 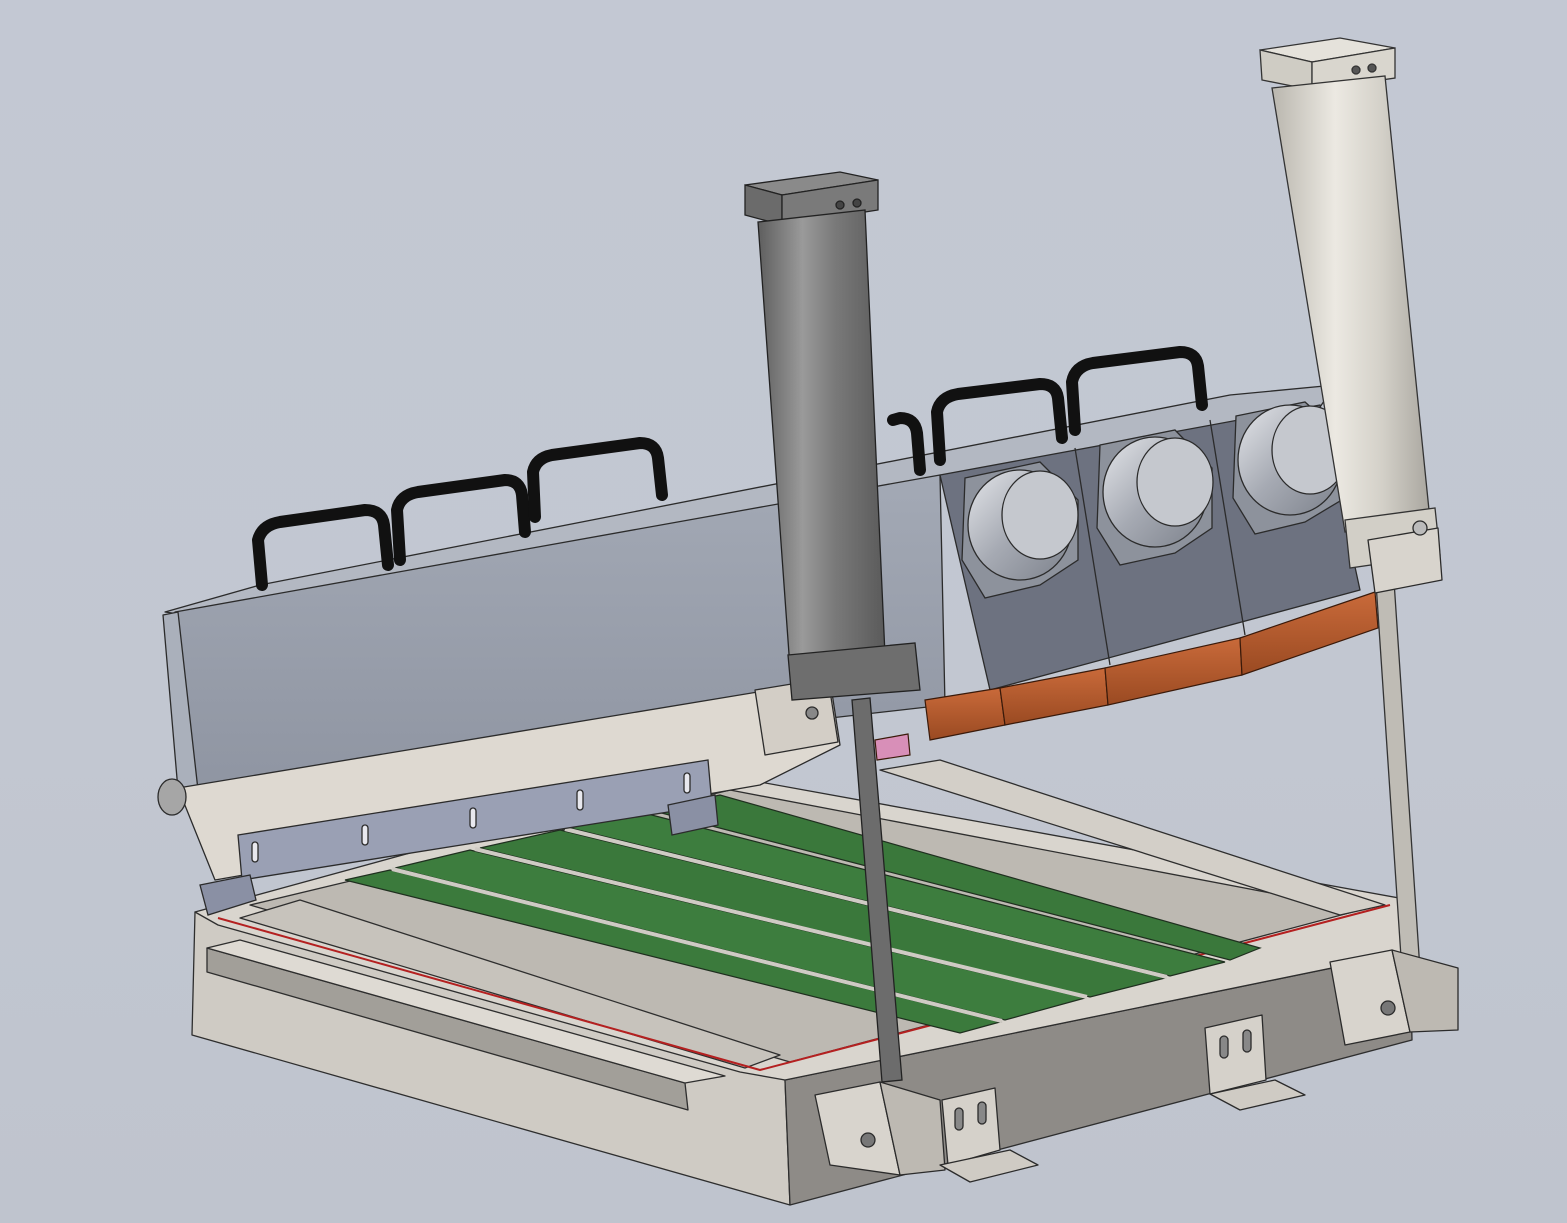 I want to click on copper-accent, so click(x=892, y=747).